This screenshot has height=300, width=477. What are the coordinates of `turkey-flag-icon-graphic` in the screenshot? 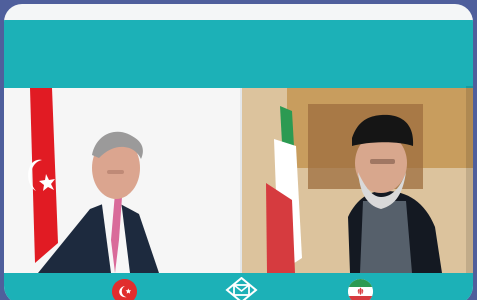 It's located at (124, 289).